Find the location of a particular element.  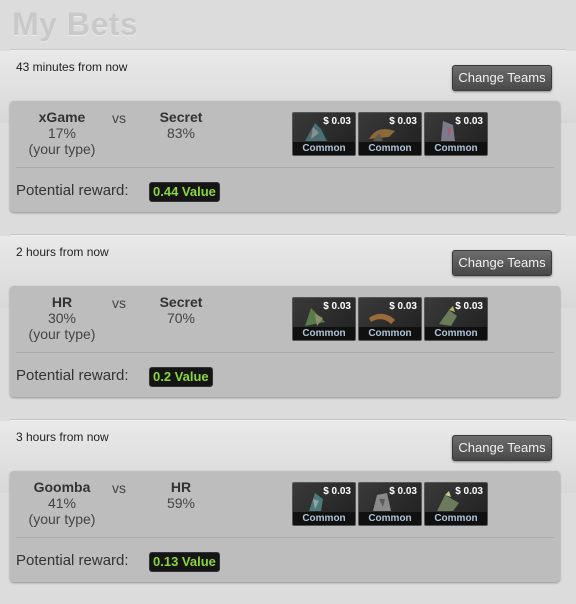

team-a: xGame 17% (your type) is located at coordinates (62, 133).